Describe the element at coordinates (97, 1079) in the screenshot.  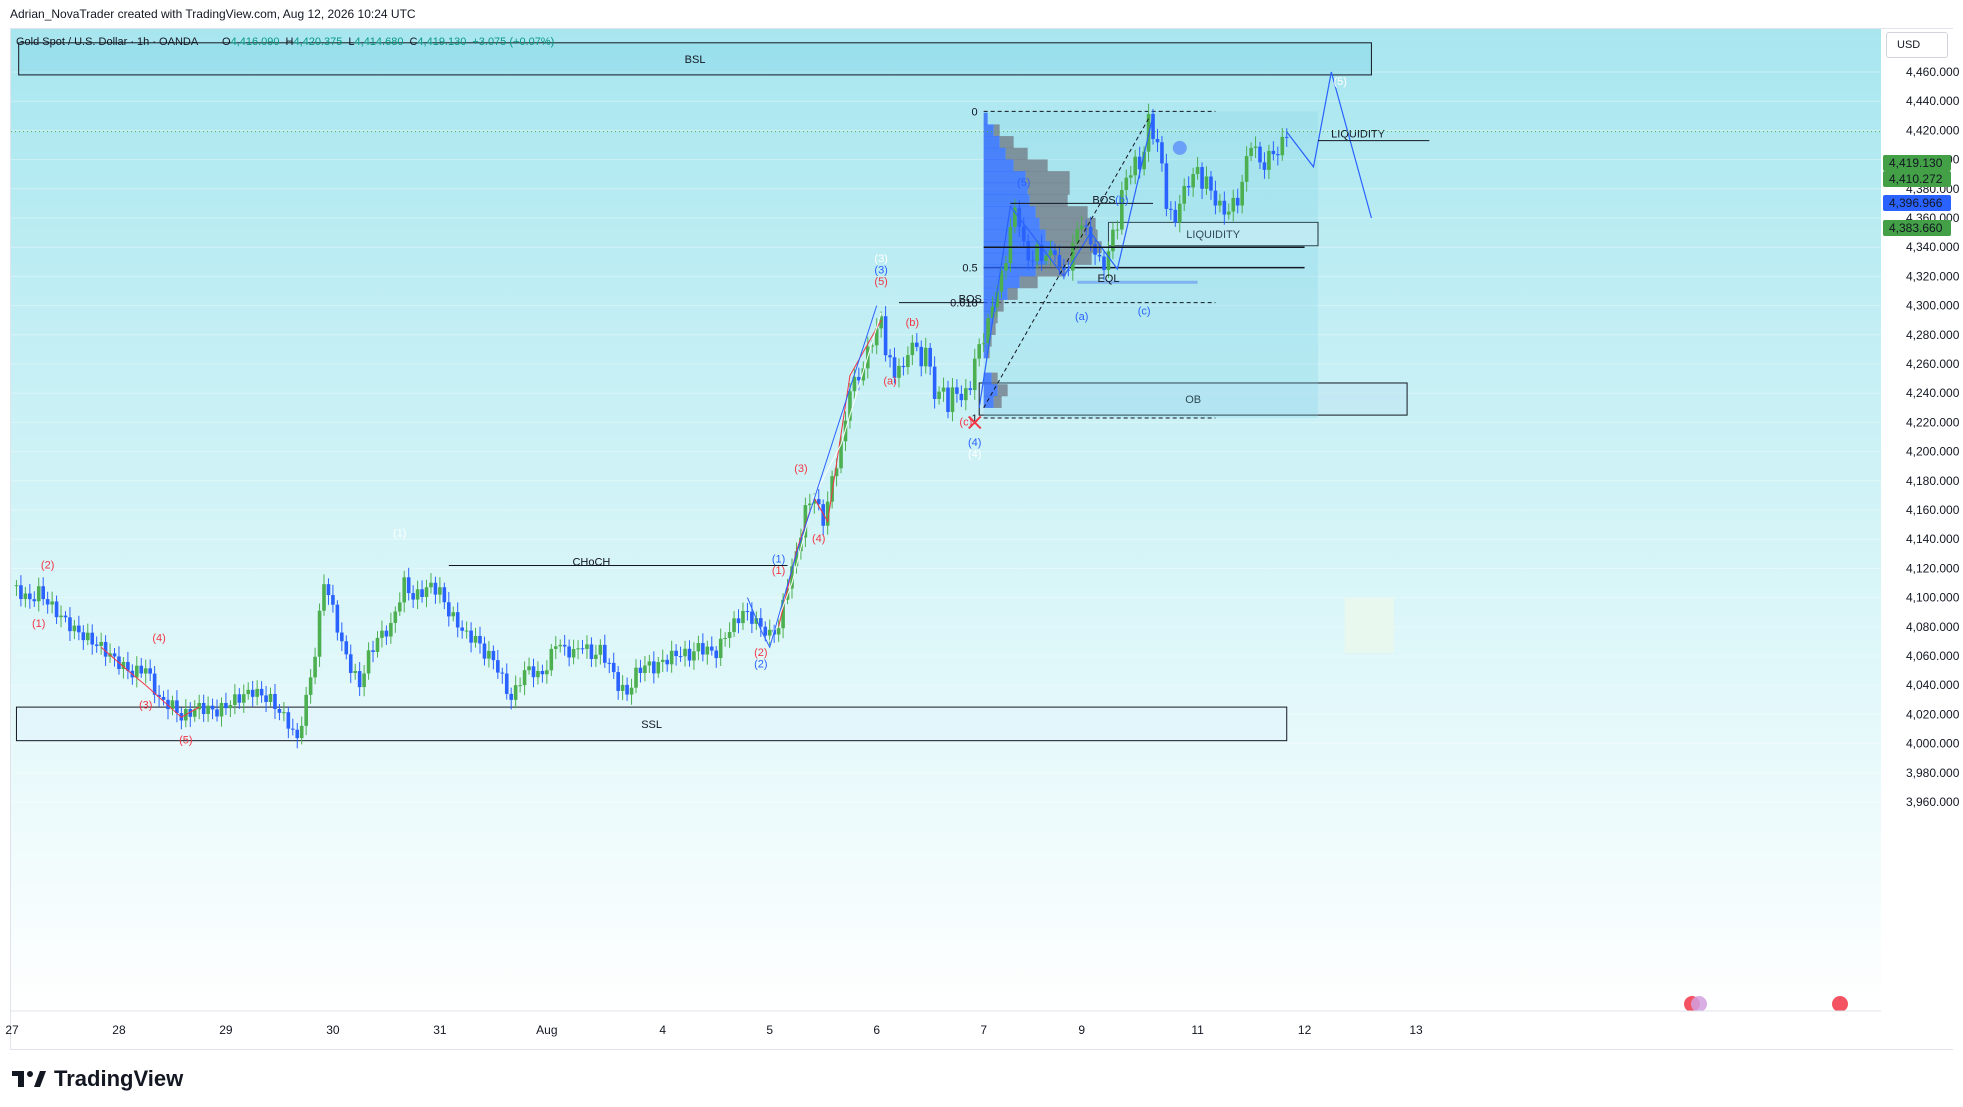
I see `tradingview-logo: TradingView` at that location.